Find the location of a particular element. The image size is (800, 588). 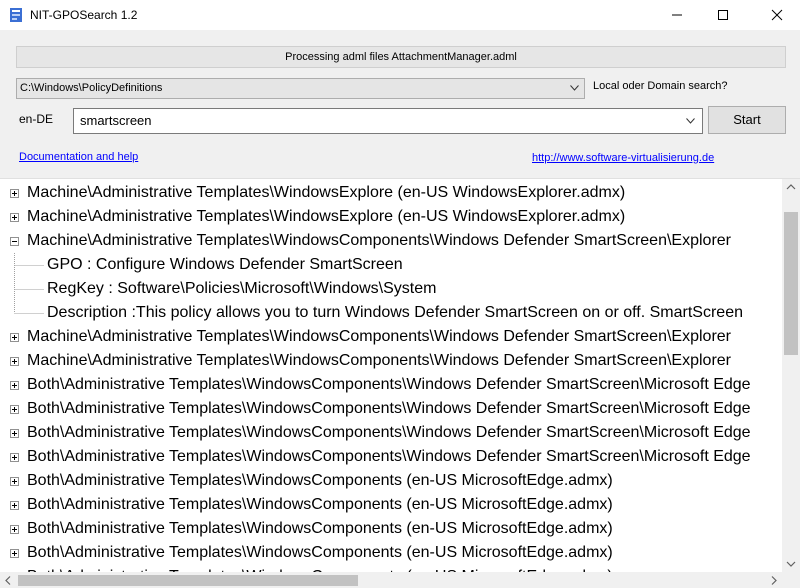

close-button is located at coordinates (777, 15).